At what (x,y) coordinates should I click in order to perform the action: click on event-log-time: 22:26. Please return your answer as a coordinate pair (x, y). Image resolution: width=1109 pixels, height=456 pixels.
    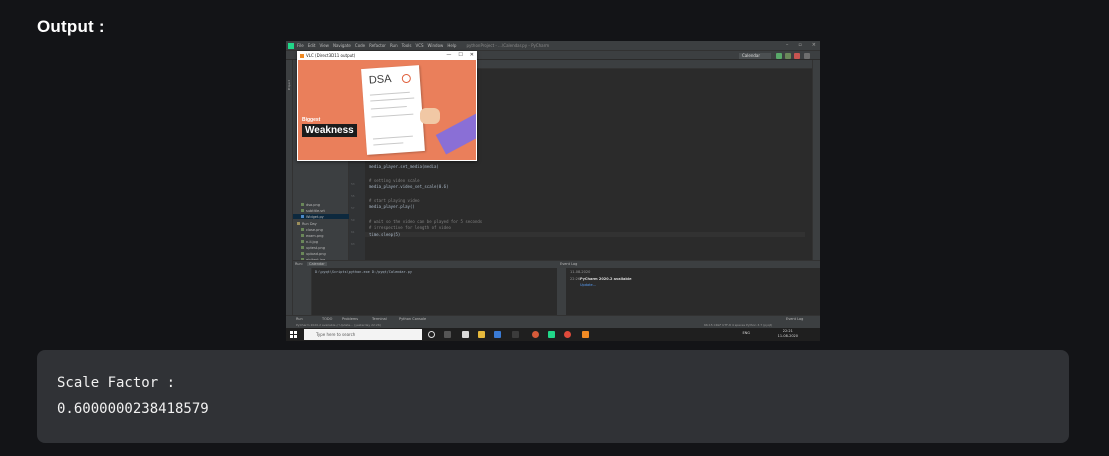
    Looking at the image, I should click on (575, 279).